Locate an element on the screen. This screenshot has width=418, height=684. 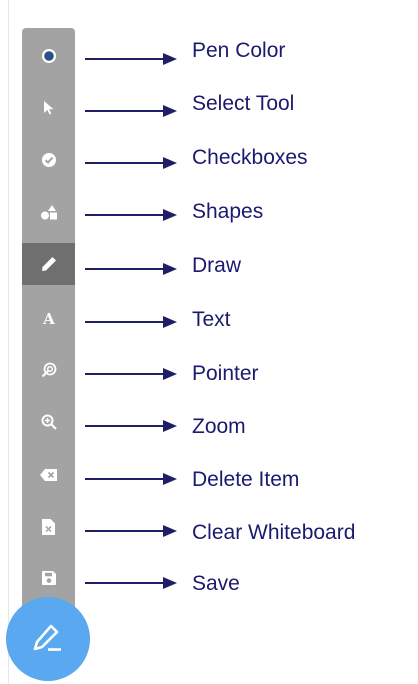
draw-button is located at coordinates (48, 264).